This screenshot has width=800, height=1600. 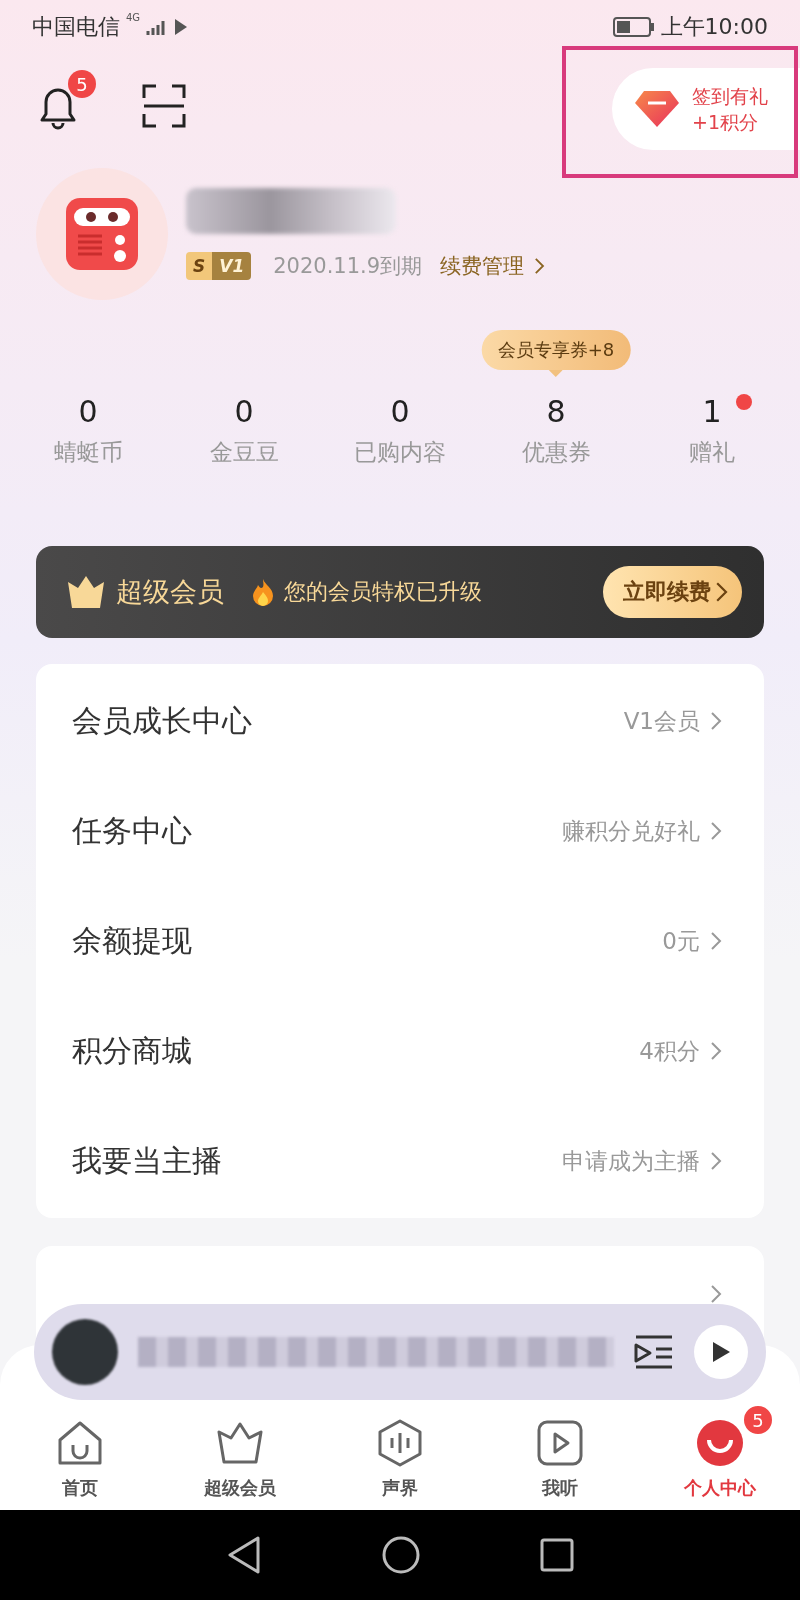 What do you see at coordinates (400, 1352) in the screenshot?
I see `mini-player` at bounding box center [400, 1352].